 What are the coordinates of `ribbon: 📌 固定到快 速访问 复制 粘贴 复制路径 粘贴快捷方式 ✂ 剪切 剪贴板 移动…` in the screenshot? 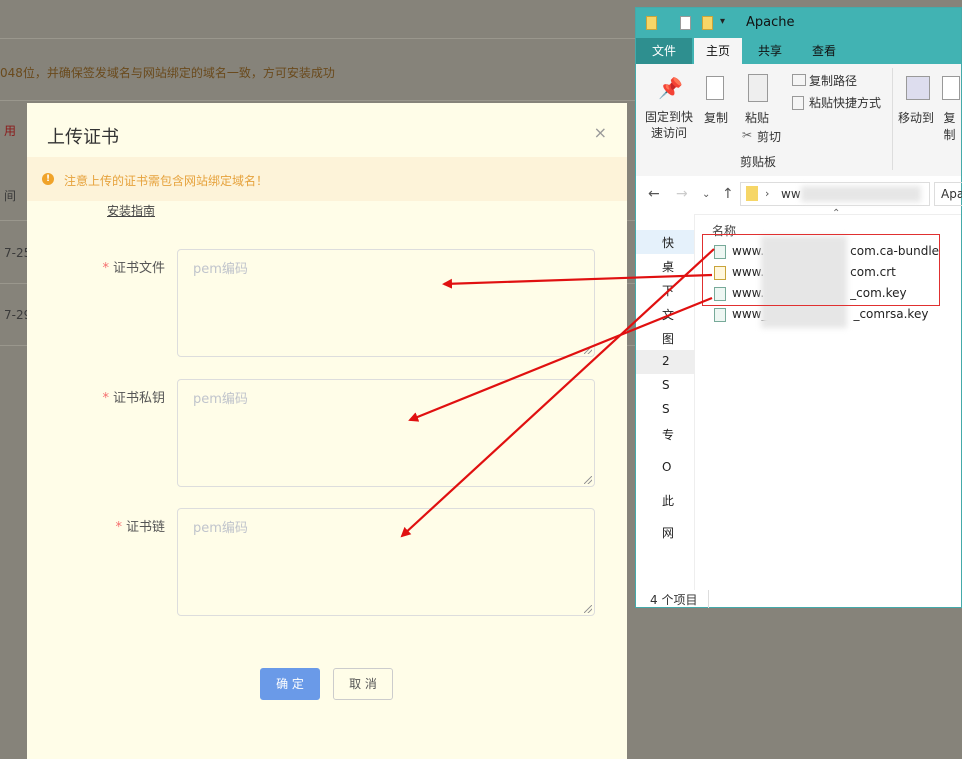 It's located at (798, 120).